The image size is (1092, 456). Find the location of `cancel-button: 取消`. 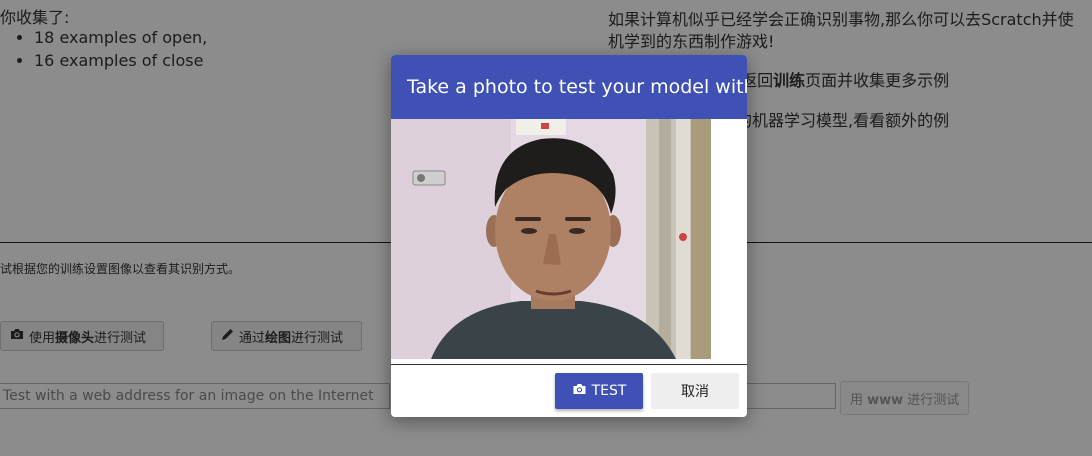

cancel-button: 取消 is located at coordinates (695, 391).